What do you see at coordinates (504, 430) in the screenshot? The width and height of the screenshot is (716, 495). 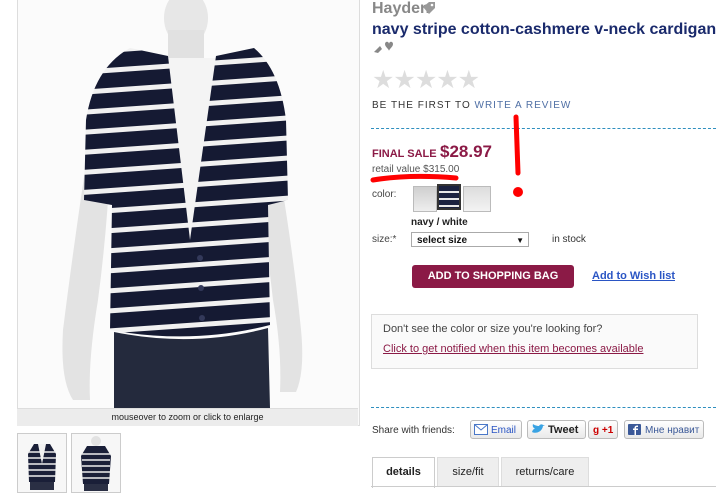 I see `email-share-label: Email` at bounding box center [504, 430].